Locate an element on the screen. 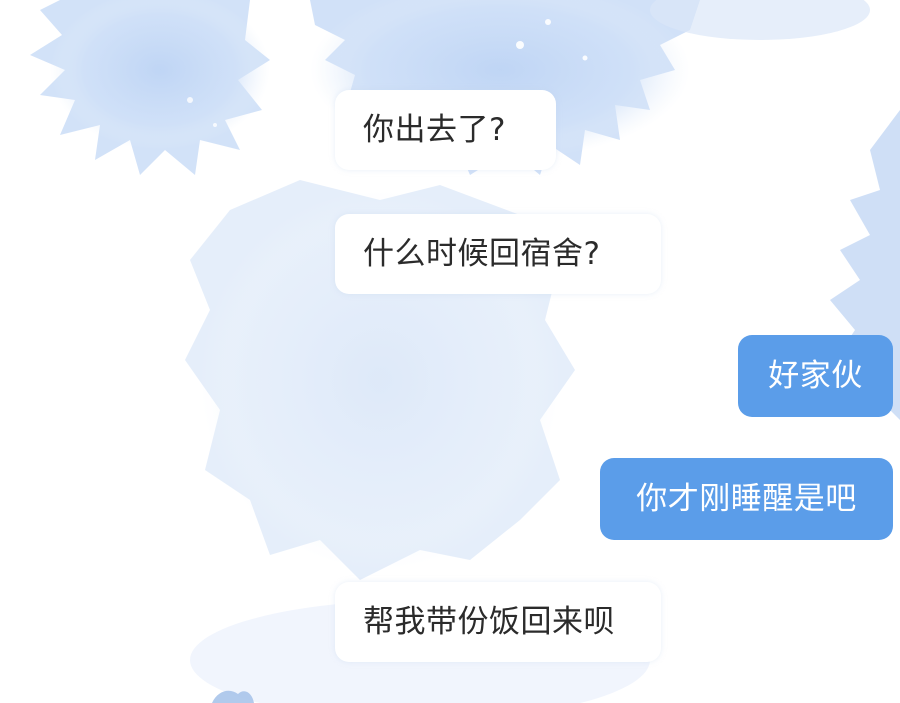 The width and height of the screenshot is (900, 703). message-bubble-incoming: 你出去了? is located at coordinates (445, 130).